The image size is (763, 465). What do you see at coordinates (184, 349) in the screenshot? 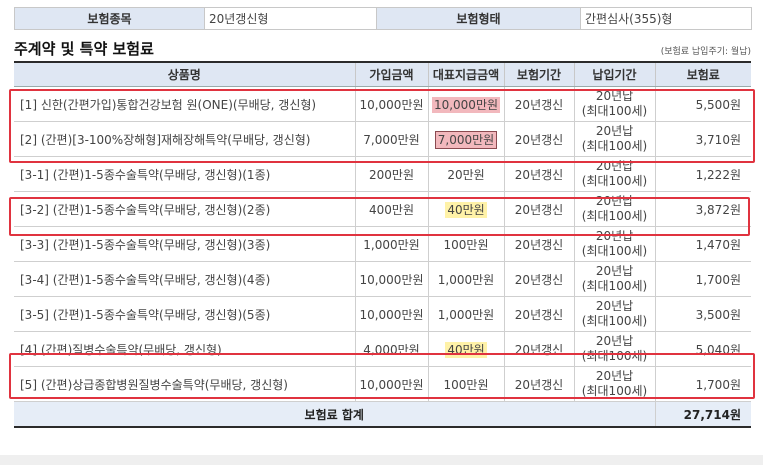
I see `product-name: [4] (간편)질병수술특약(무배당, 갱신형)` at bounding box center [184, 349].